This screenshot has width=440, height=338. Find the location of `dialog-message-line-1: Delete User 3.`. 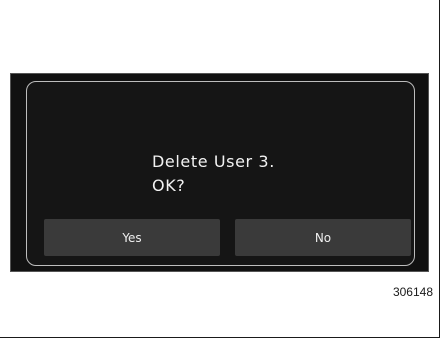

dialog-message-line-1: Delete User 3. is located at coordinates (213, 161).